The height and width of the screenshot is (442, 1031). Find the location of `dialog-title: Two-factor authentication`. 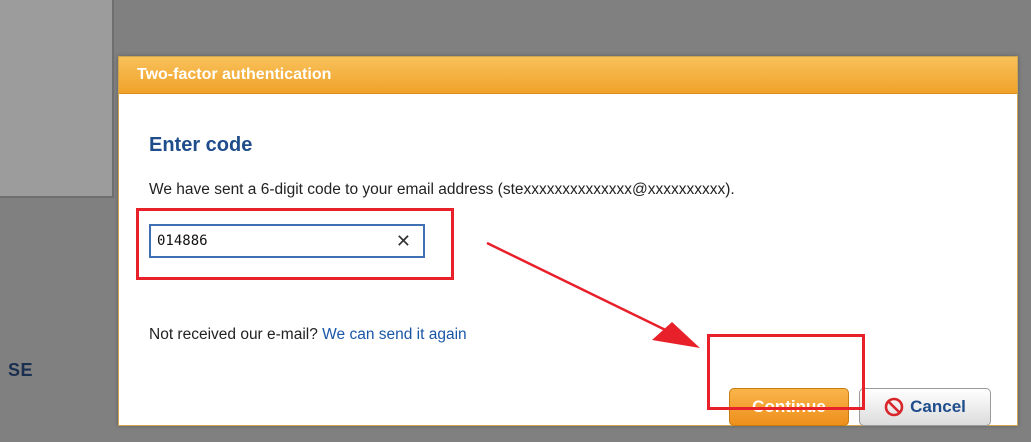

dialog-title: Two-factor authentication is located at coordinates (568, 75).